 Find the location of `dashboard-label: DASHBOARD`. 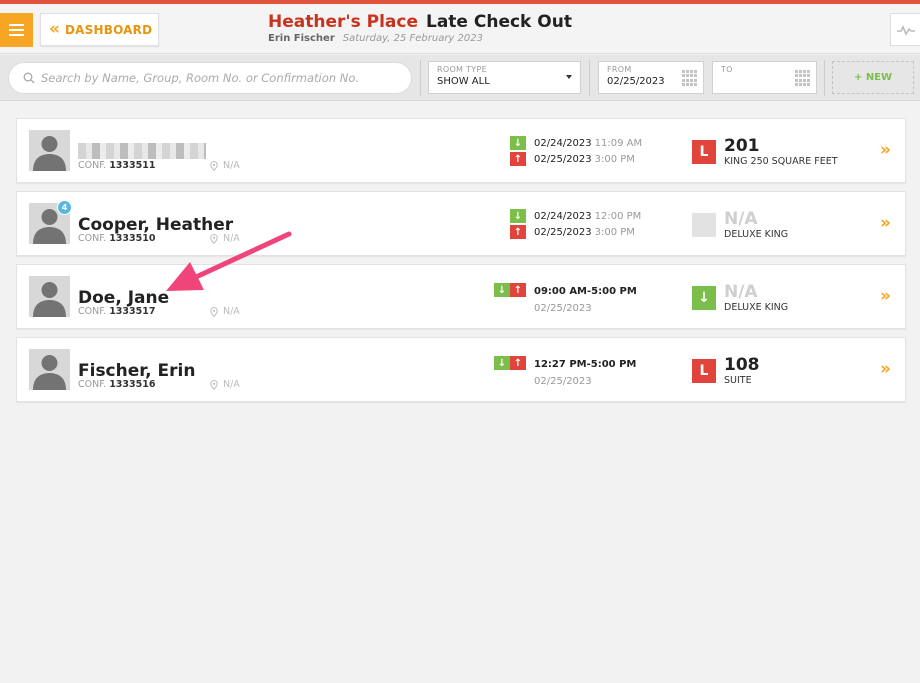

dashboard-label: DASHBOARD is located at coordinates (108, 29).